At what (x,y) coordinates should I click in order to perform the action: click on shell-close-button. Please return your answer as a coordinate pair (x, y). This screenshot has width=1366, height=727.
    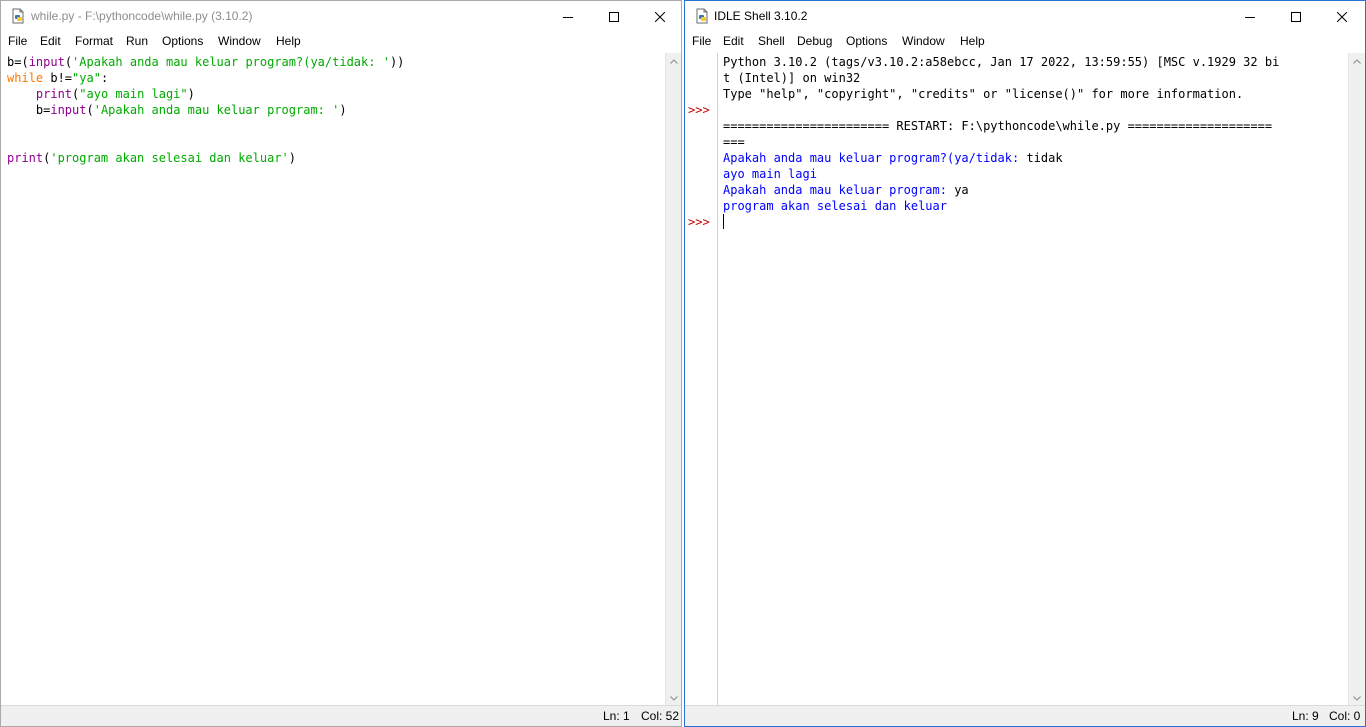
    Looking at the image, I should click on (1342, 16).